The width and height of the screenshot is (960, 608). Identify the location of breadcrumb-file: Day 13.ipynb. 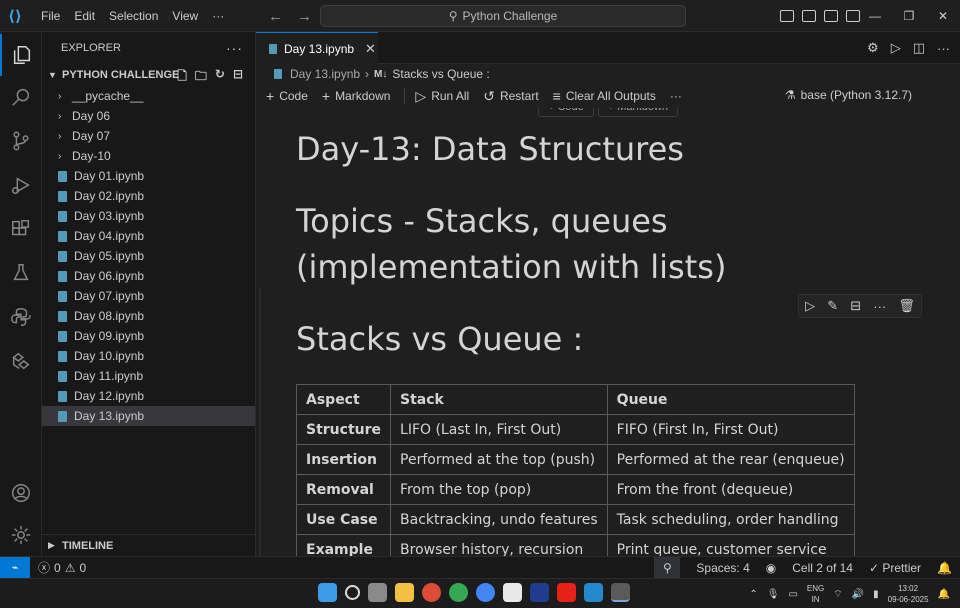
(325, 74).